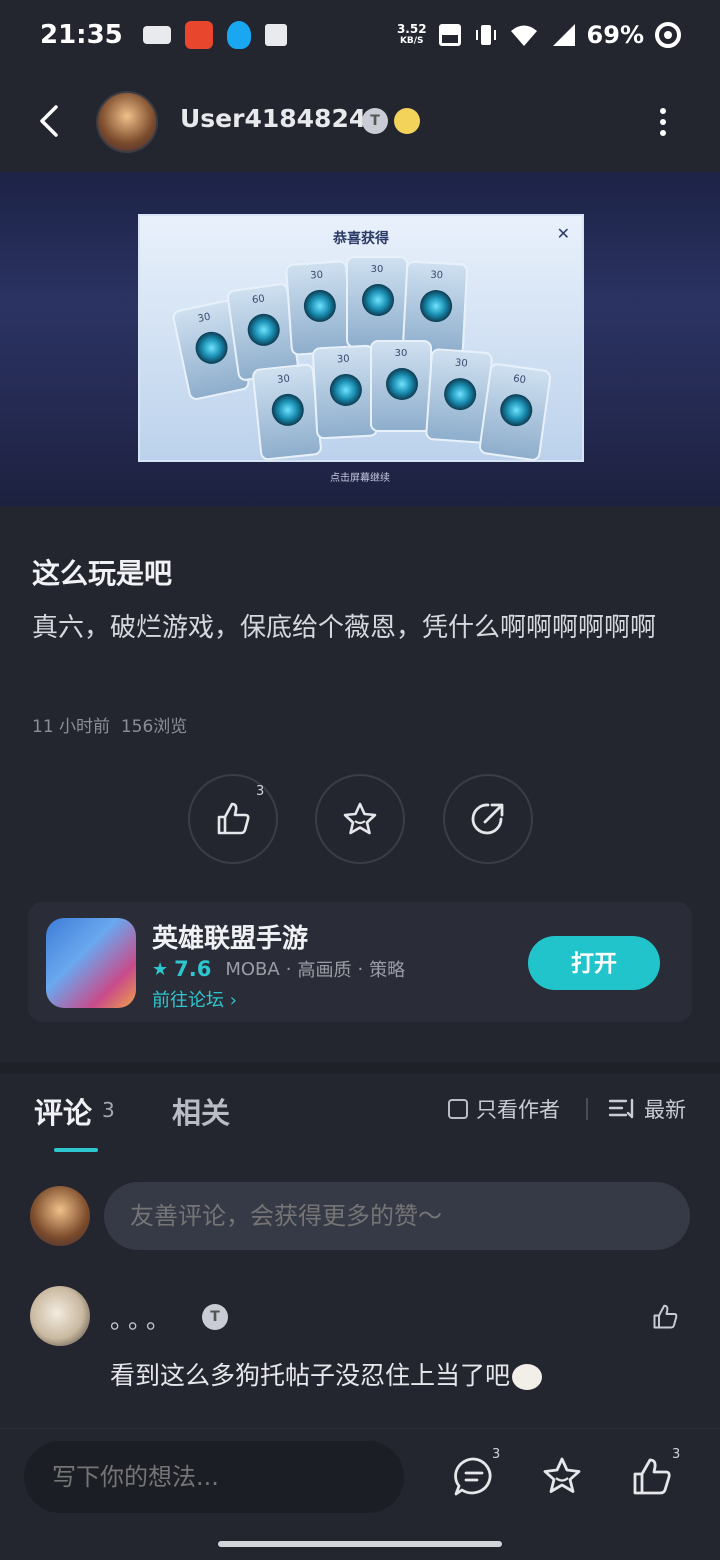  What do you see at coordinates (615, 35) in the screenshot?
I see `battery-level: 69%` at bounding box center [615, 35].